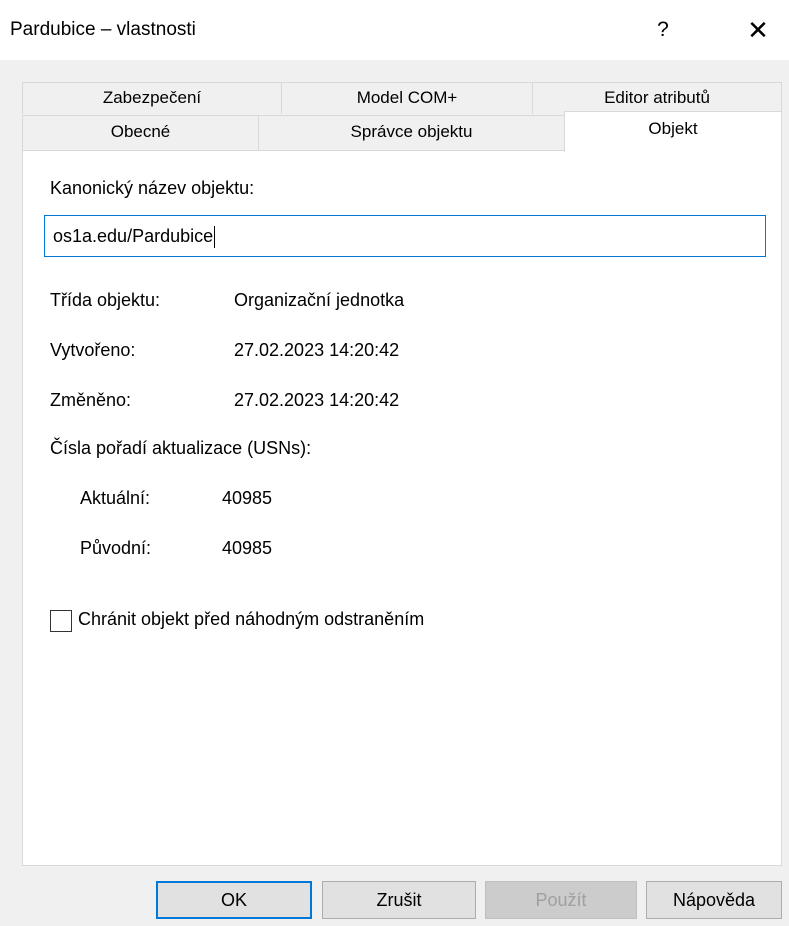 This screenshot has width=789, height=926. I want to click on usn-label: Čísla pořadí aktualizace (USNs):, so click(181, 448).